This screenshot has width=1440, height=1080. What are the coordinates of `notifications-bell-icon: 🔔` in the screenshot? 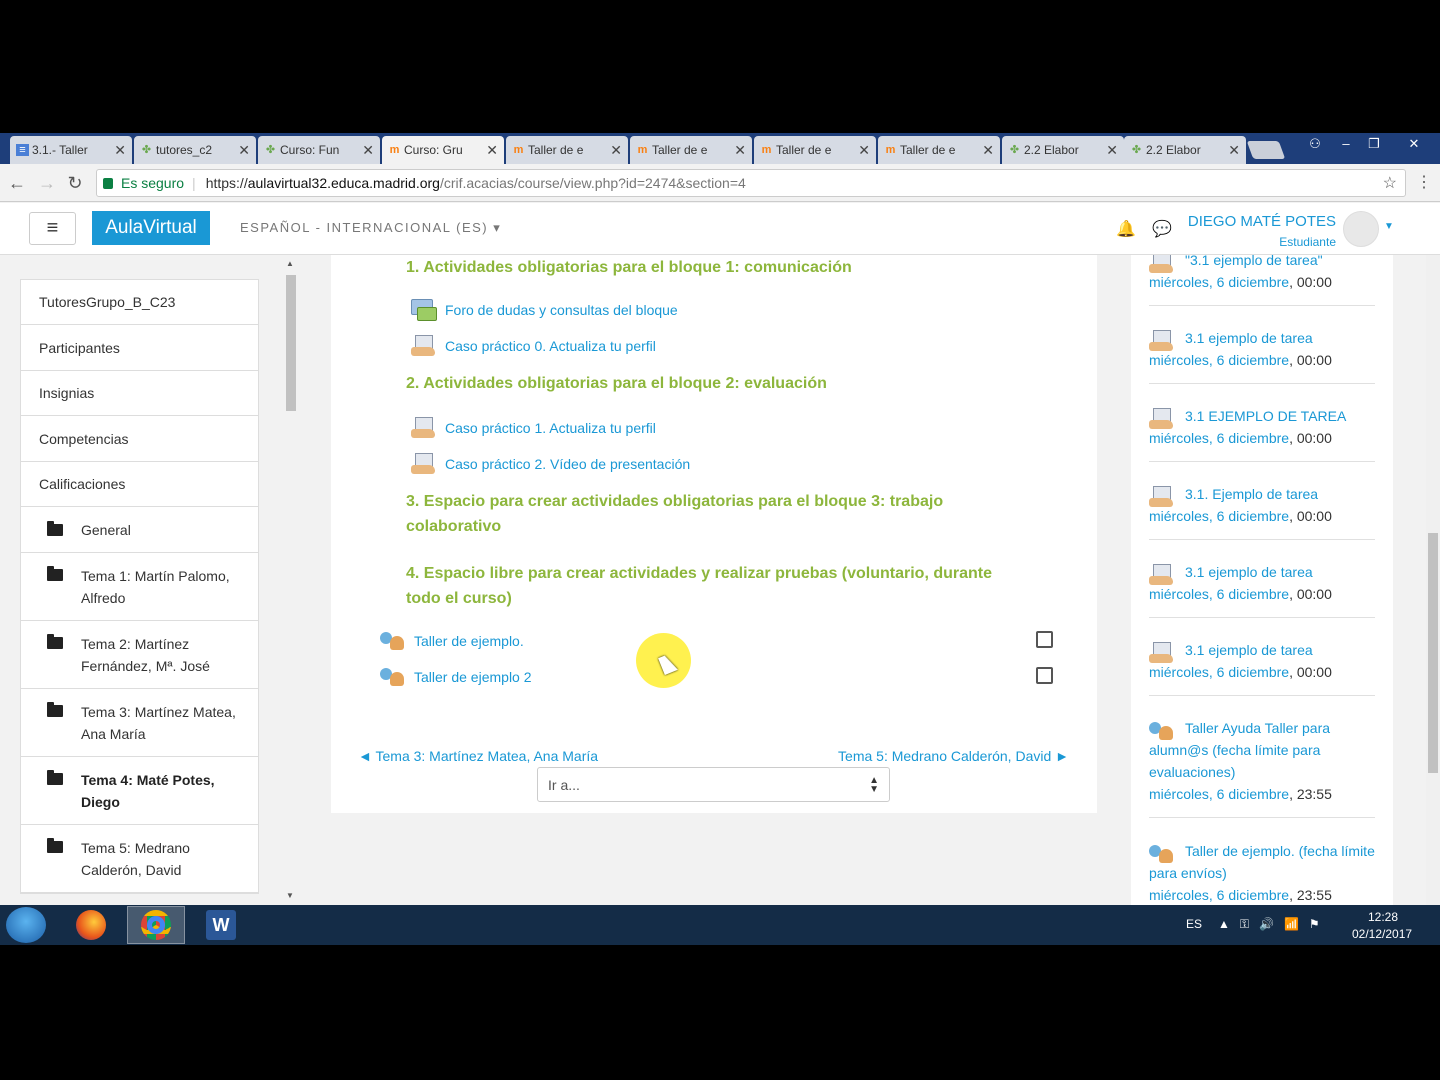 It's located at (1126, 229).